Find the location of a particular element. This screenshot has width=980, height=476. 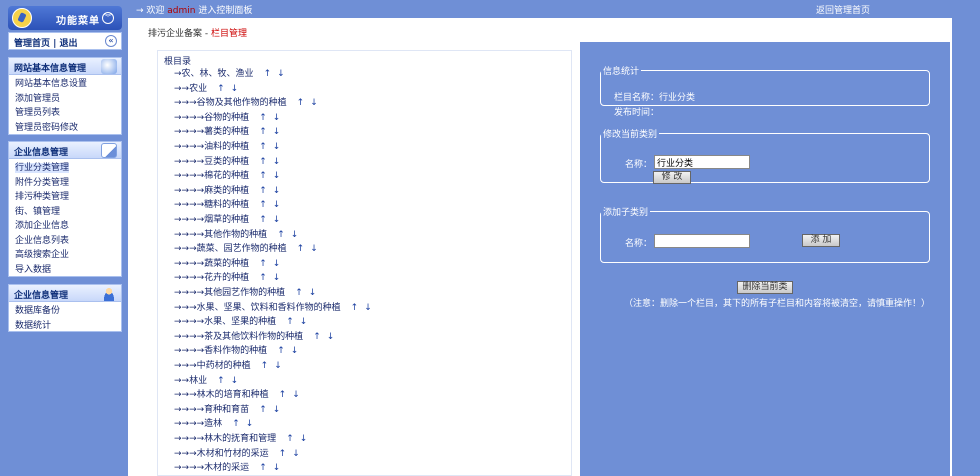

sidebar-item-site-settings: 网站基本信息设置 is located at coordinates (68, 84).